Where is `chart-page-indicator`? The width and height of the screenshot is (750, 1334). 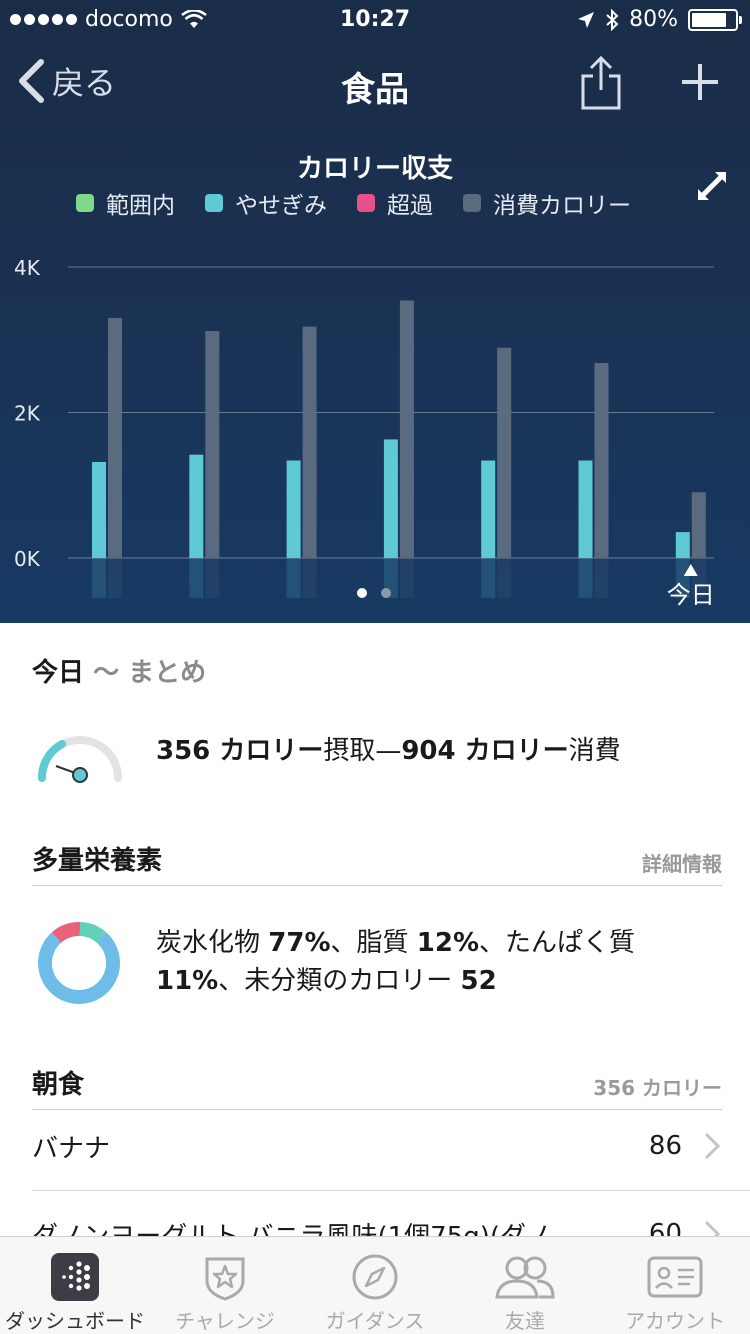 chart-page-indicator is located at coordinates (374, 593).